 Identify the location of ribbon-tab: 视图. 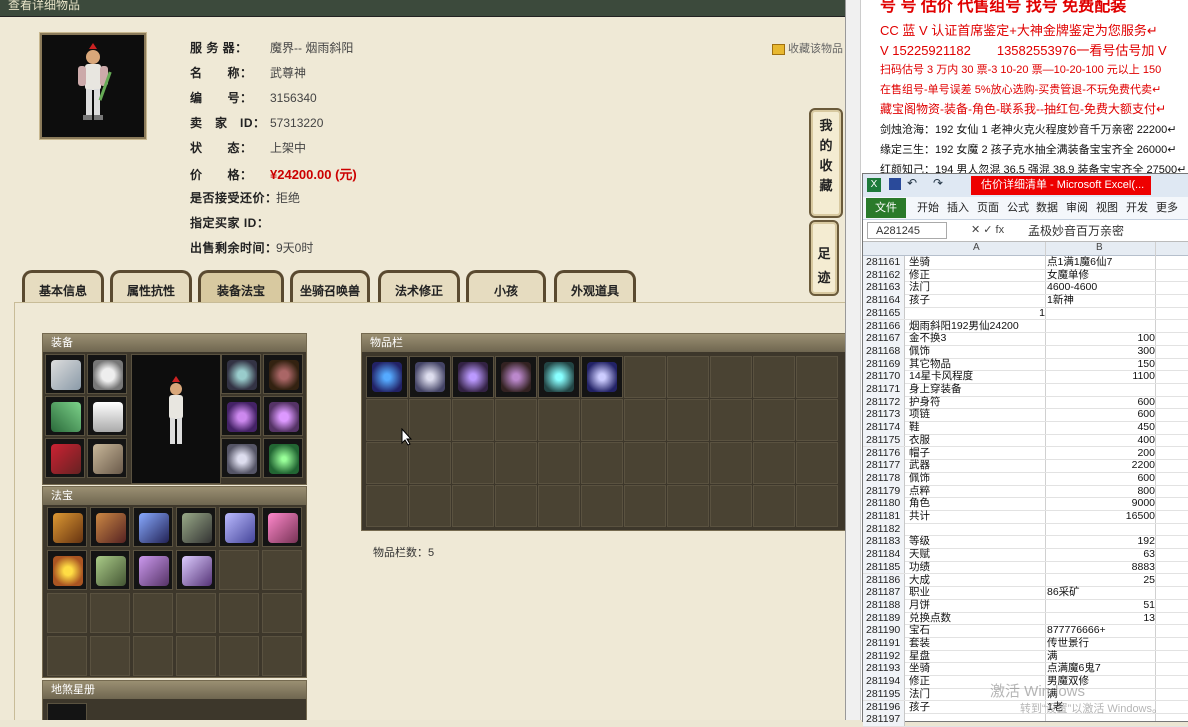
(1107, 208).